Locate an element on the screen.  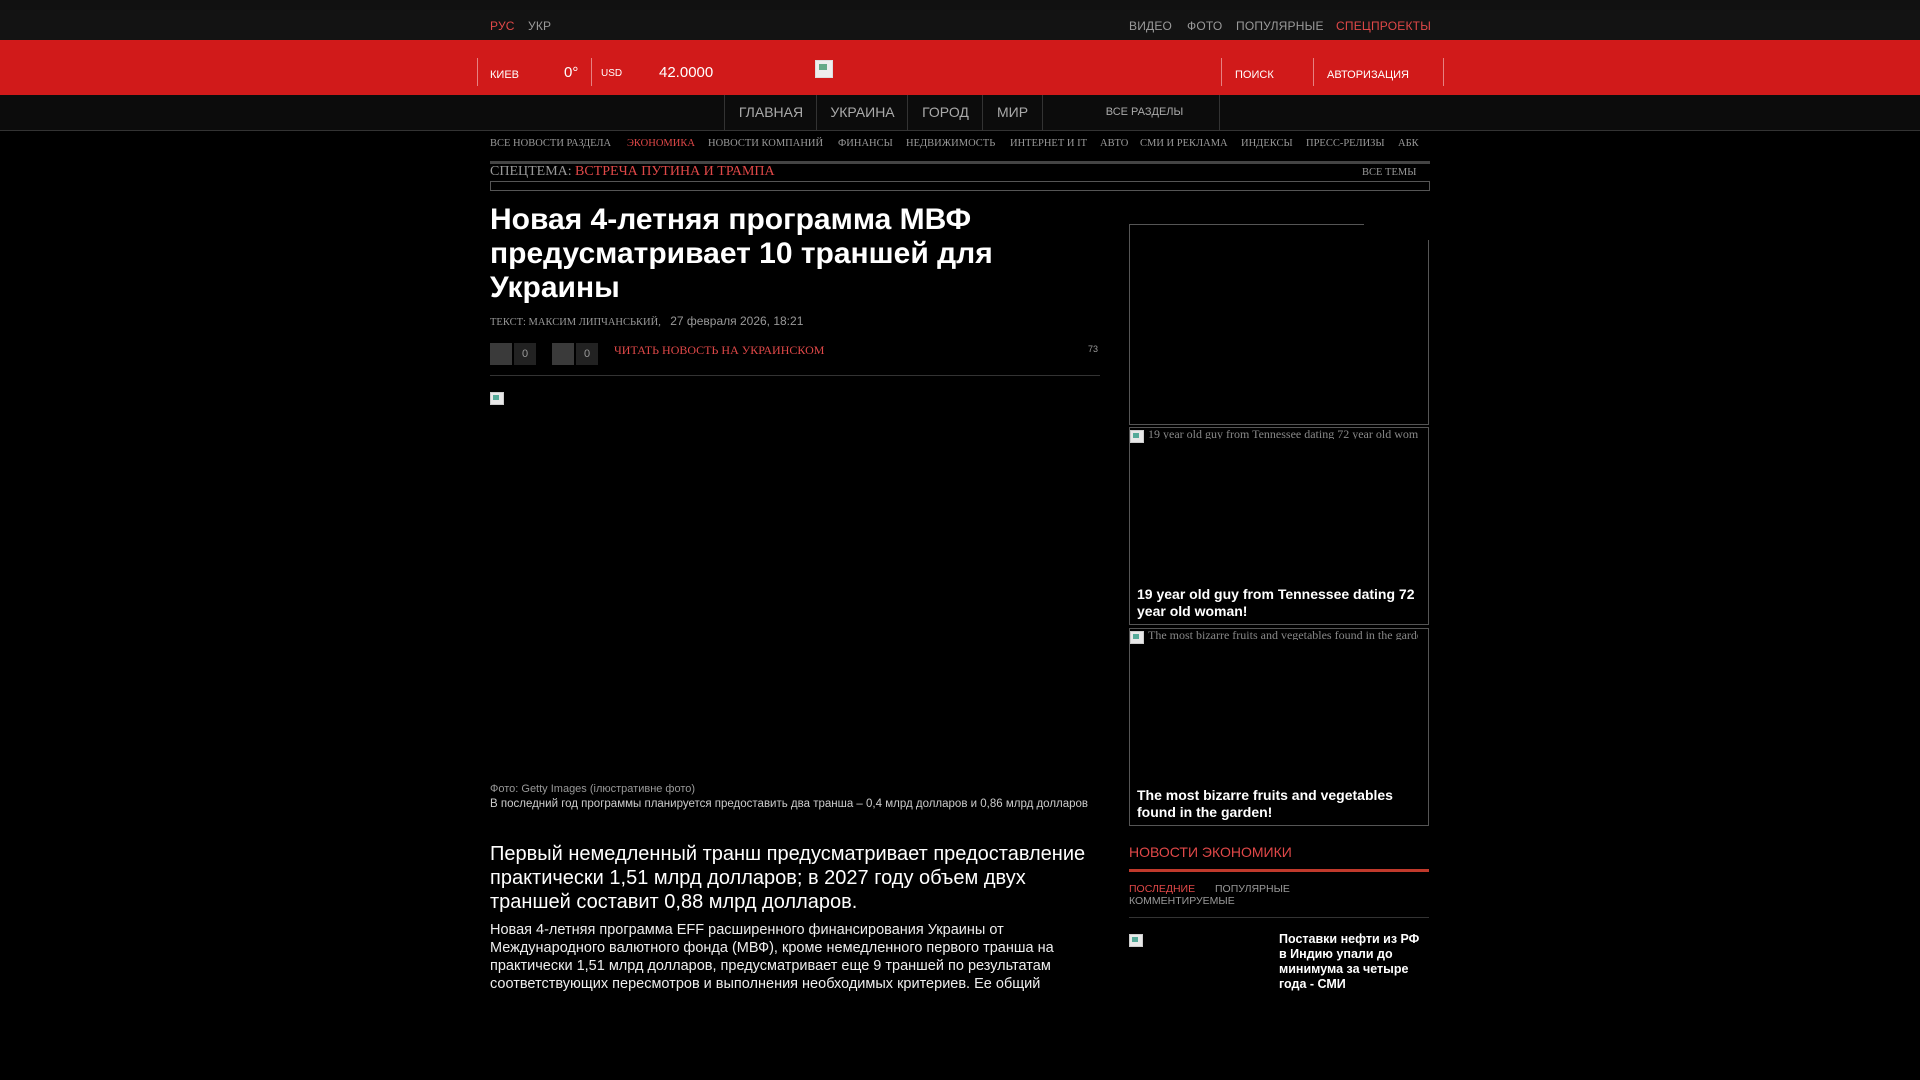
video-link: ВИДЕО is located at coordinates (1150, 26).